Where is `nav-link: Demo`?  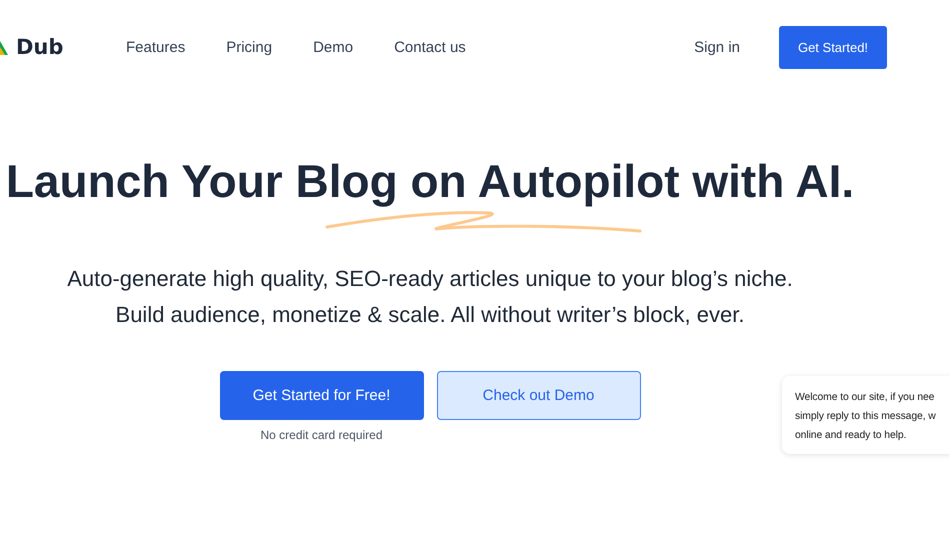
nav-link: Demo is located at coordinates (333, 47).